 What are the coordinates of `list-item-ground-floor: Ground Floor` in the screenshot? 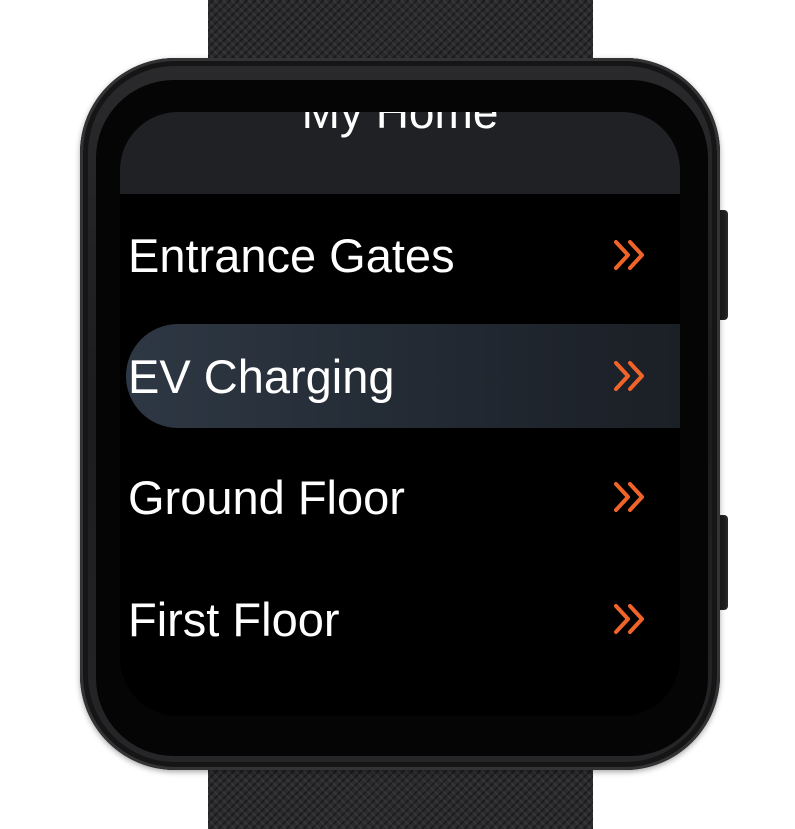 It's located at (403, 497).